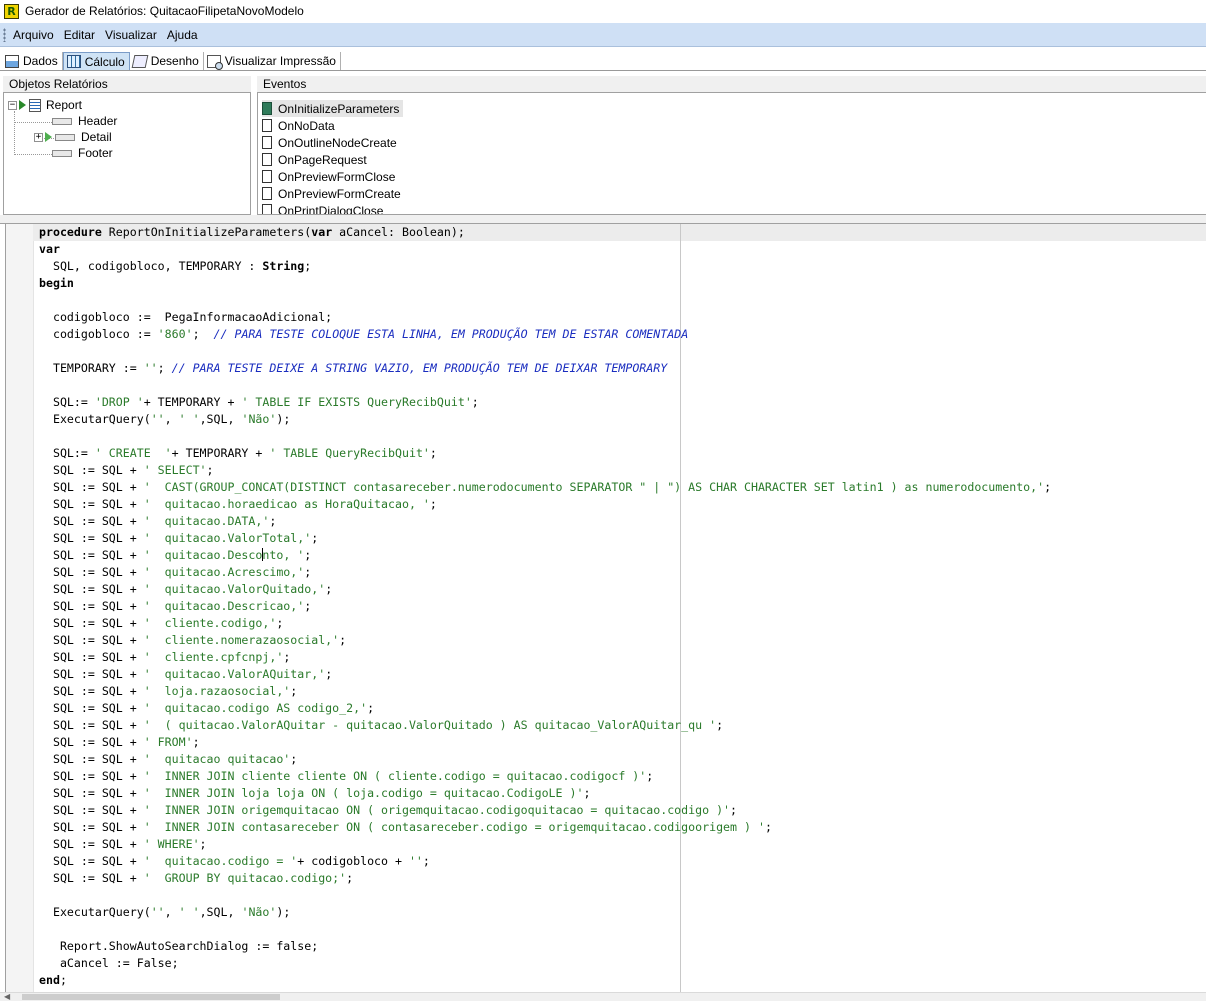  I want to click on event-item: OnPrintDialogClose, so click(324, 208).